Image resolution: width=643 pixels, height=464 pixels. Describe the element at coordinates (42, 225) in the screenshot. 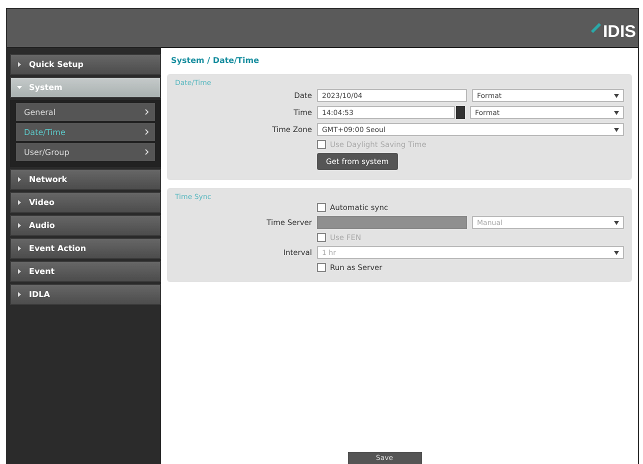

I see `nav-label: Audio` at that location.